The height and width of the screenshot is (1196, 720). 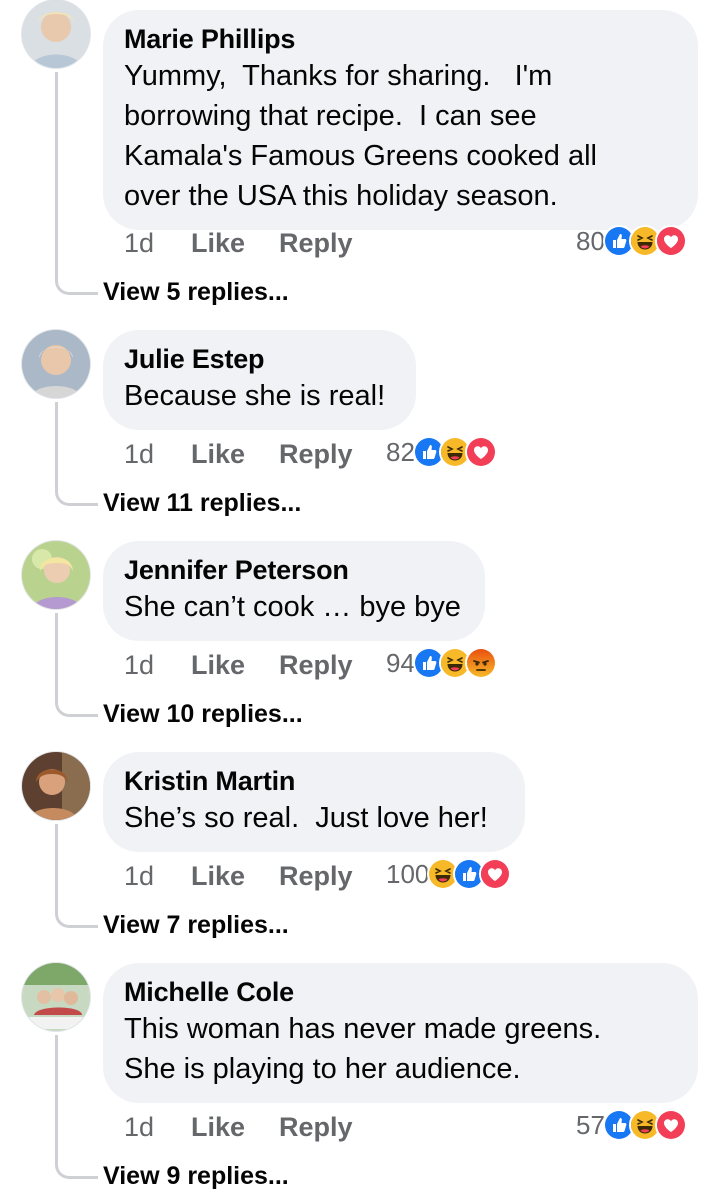 What do you see at coordinates (631, 241) in the screenshot?
I see `reaction-summary: 80` at bounding box center [631, 241].